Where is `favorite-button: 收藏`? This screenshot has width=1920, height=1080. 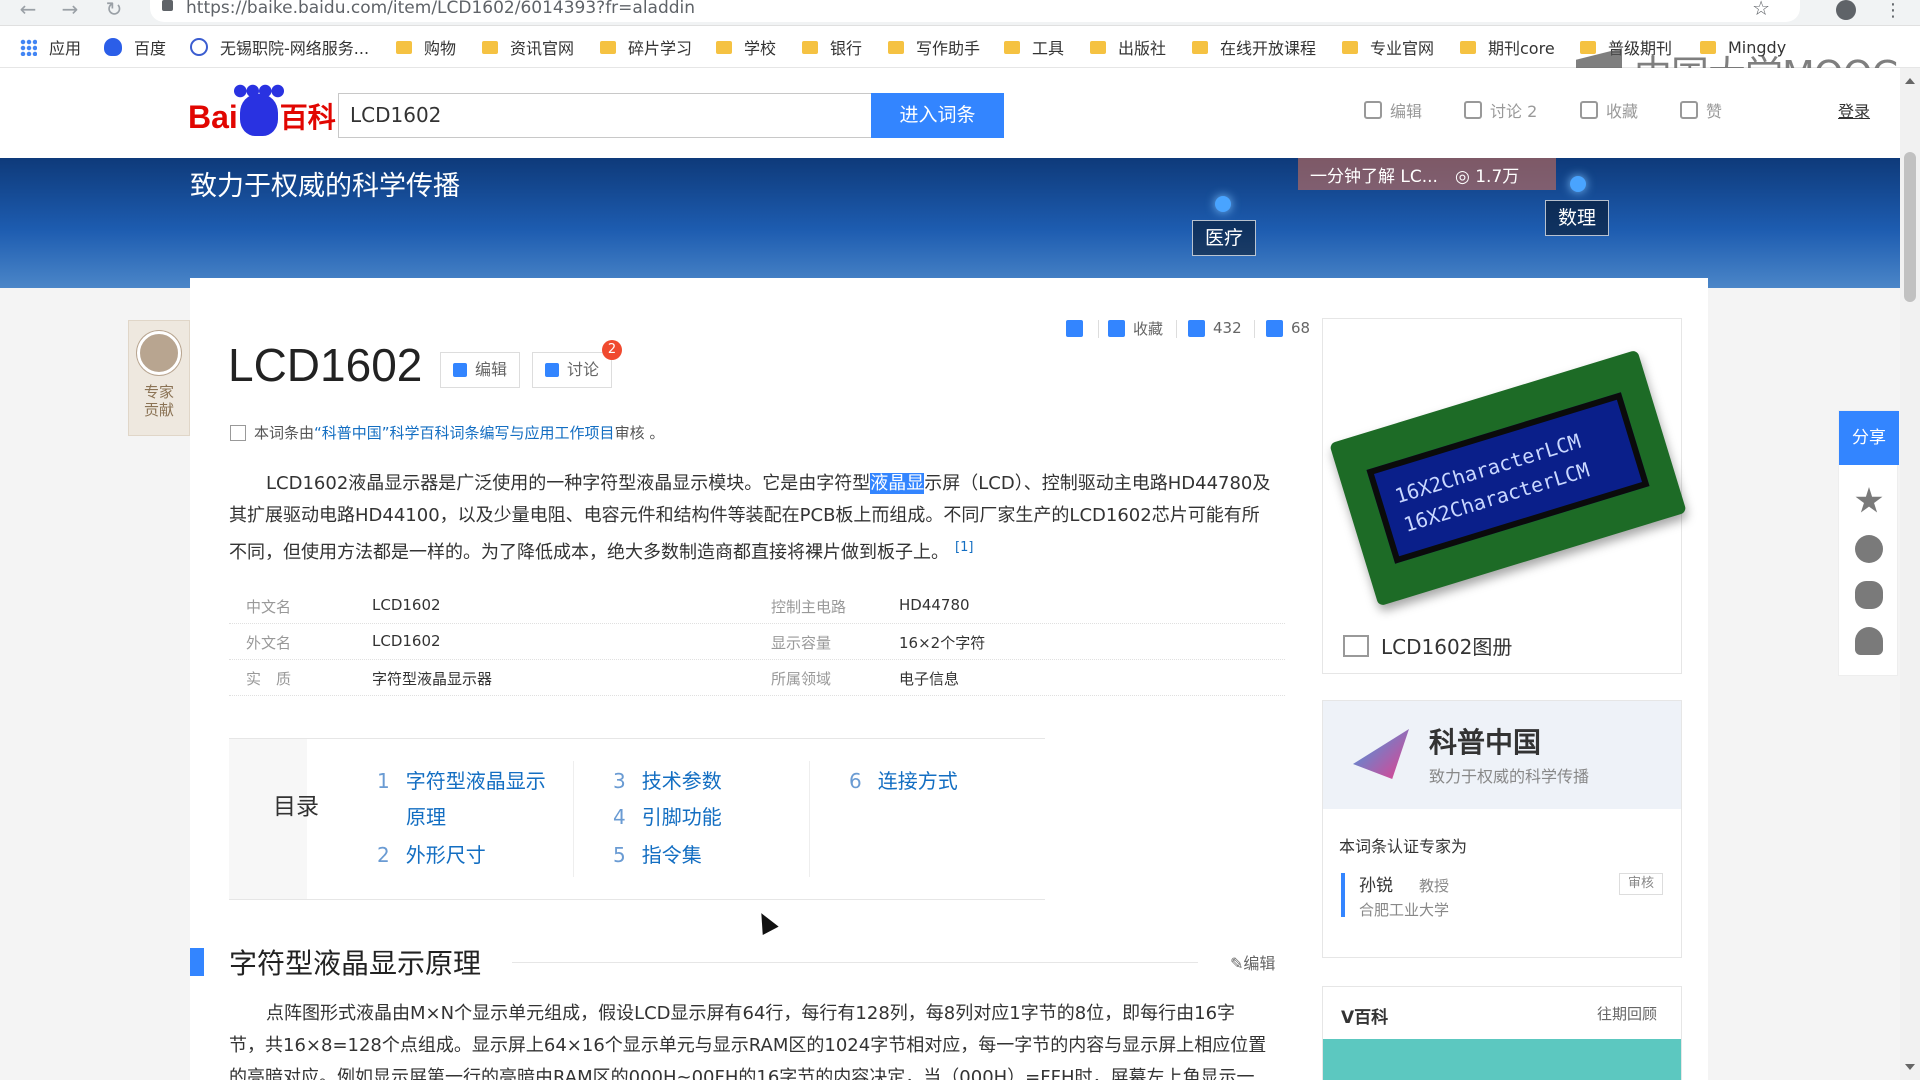
favorite-button: 收藏 is located at coordinates (1135, 328).